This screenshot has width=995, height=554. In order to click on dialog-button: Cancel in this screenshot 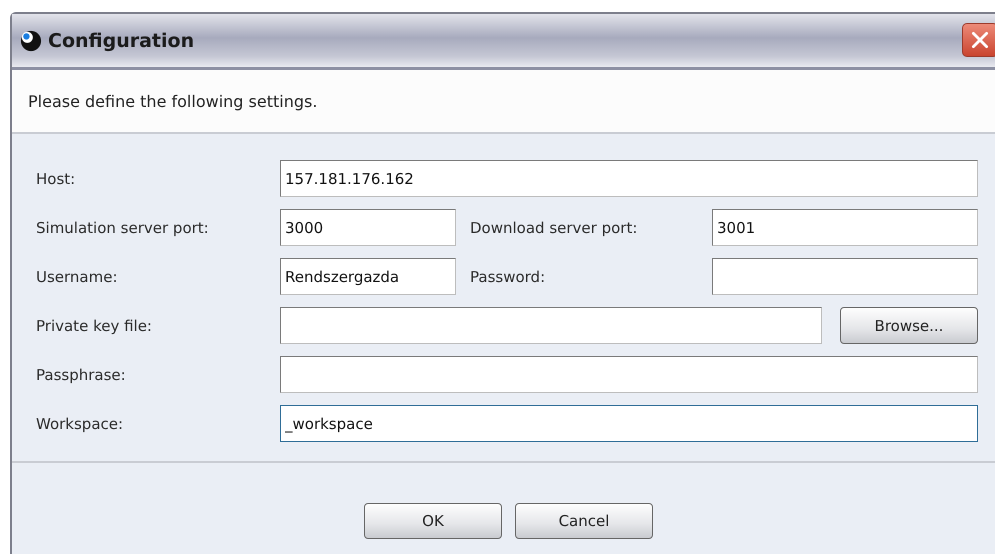, I will do `click(584, 521)`.